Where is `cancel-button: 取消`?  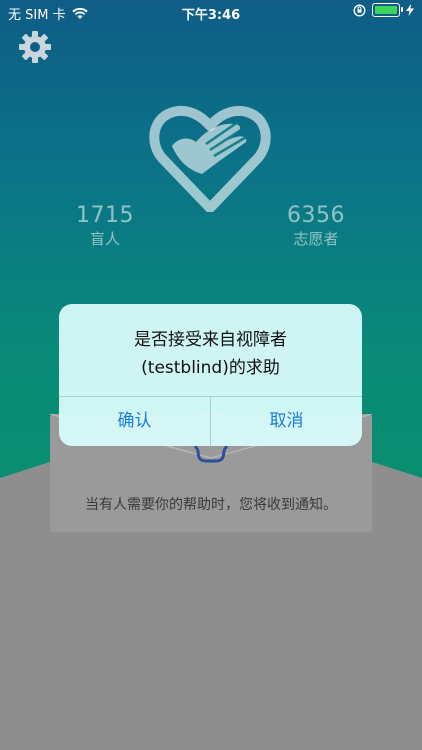
cancel-button: 取消 is located at coordinates (286, 421).